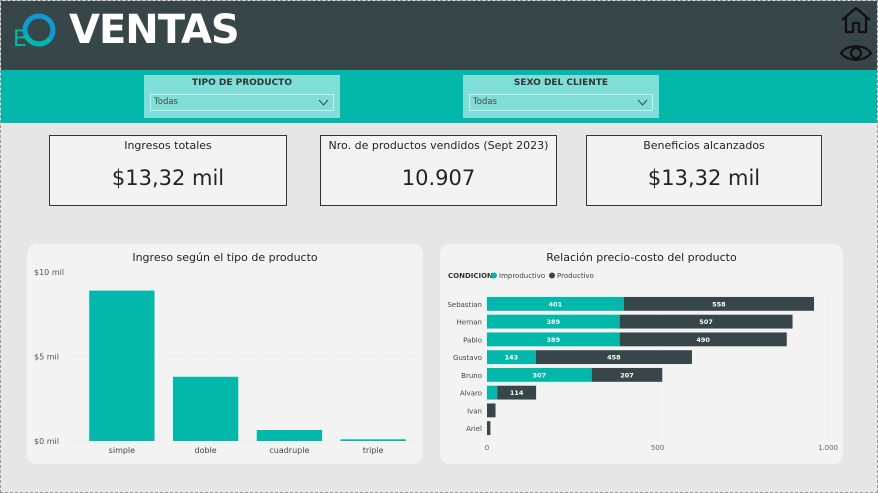 The width and height of the screenshot is (878, 493). Describe the element at coordinates (438, 178) in the screenshot. I see `kpi-value: 10.907` at that location.